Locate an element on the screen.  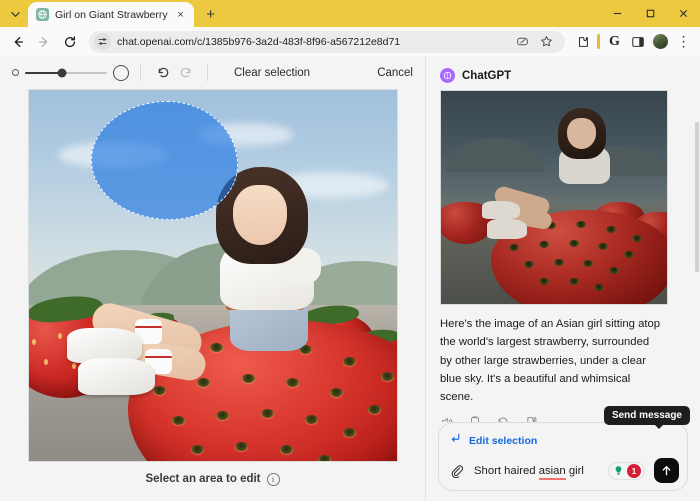
editor-caption: Select an area to edit i is located at coordinates (212, 479).